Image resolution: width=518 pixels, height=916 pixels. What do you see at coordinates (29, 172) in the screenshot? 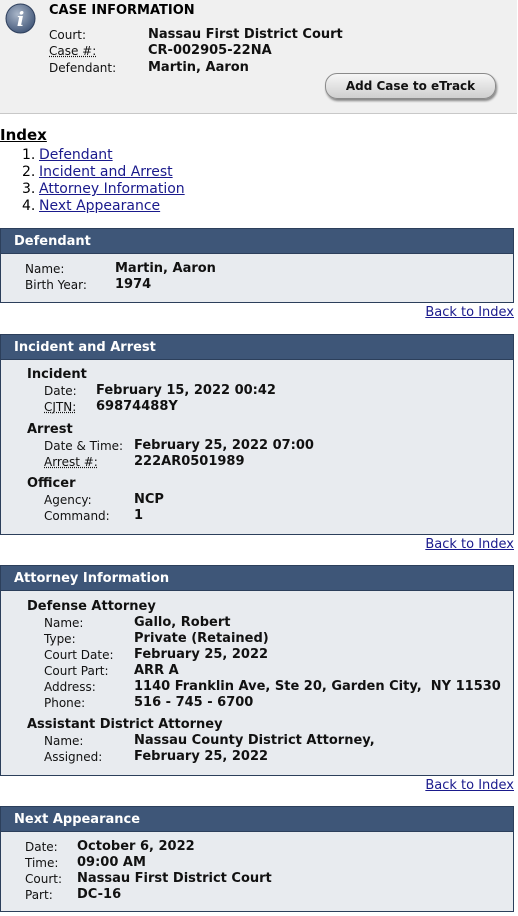
I see `index-number: 2.` at bounding box center [29, 172].